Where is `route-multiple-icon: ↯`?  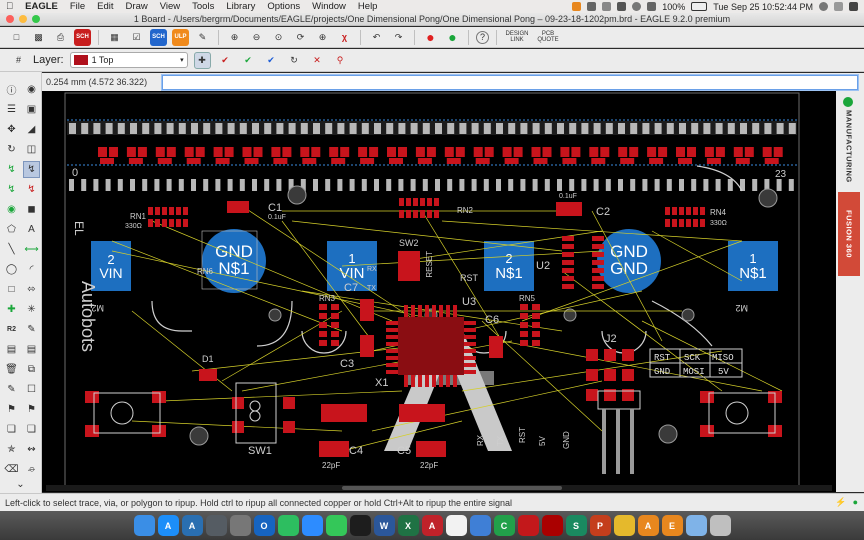 route-multiple-icon: ↯ is located at coordinates (11, 189).